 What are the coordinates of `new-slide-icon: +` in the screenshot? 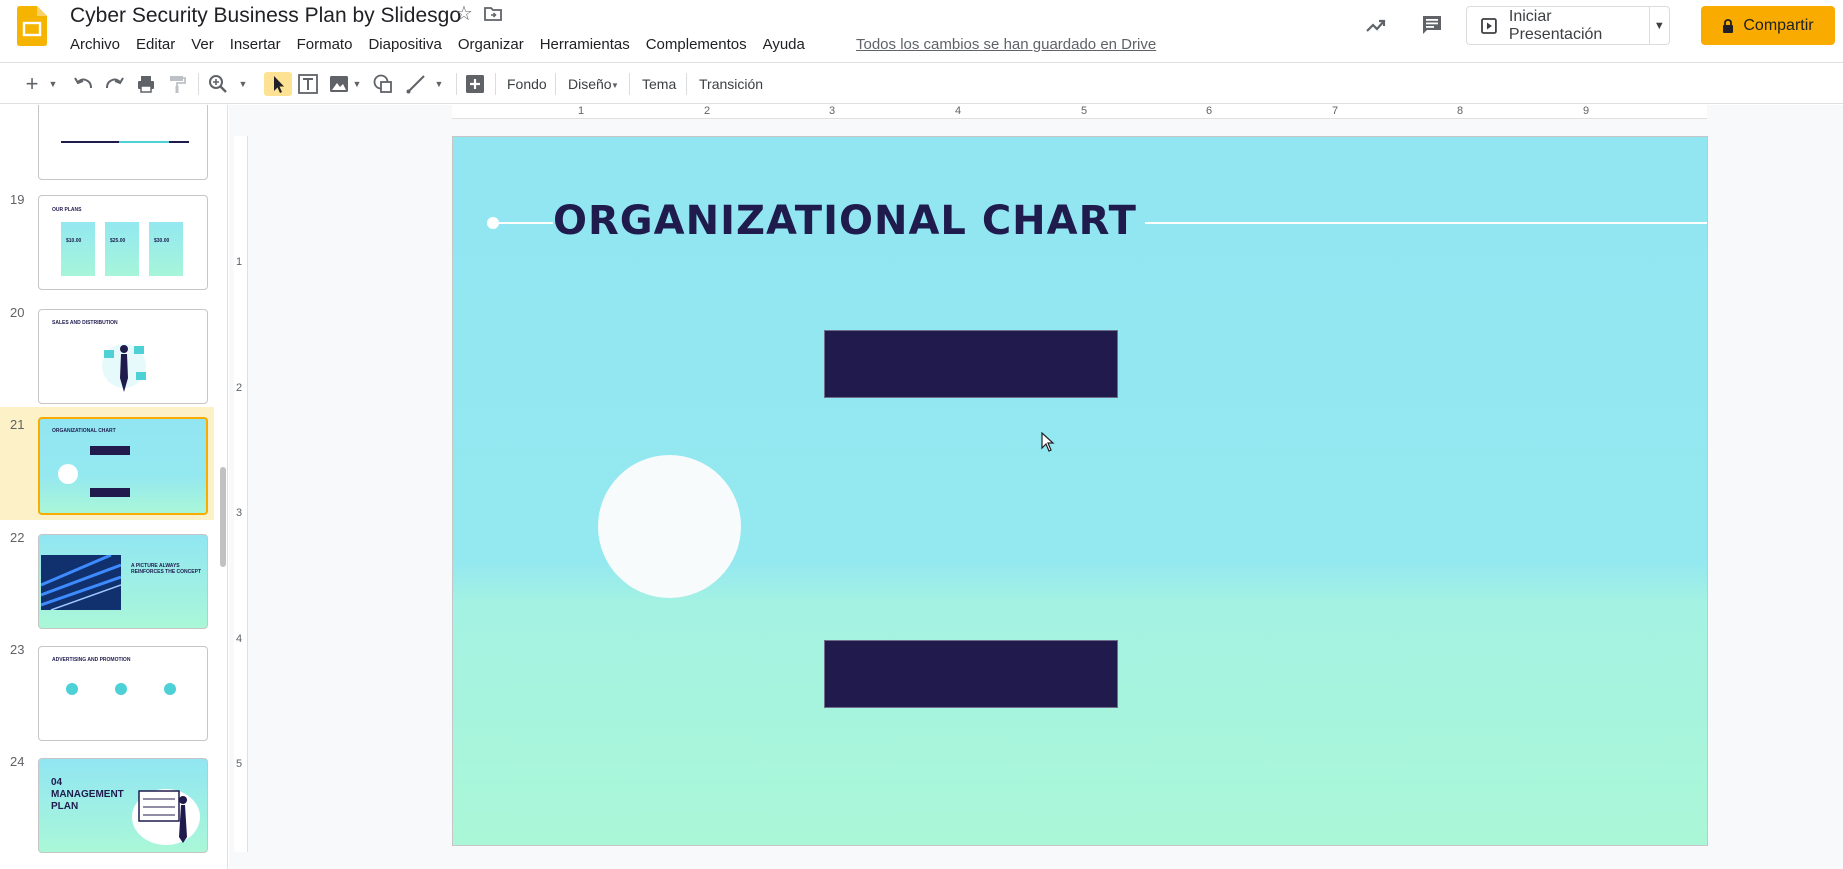 It's located at (32, 83).